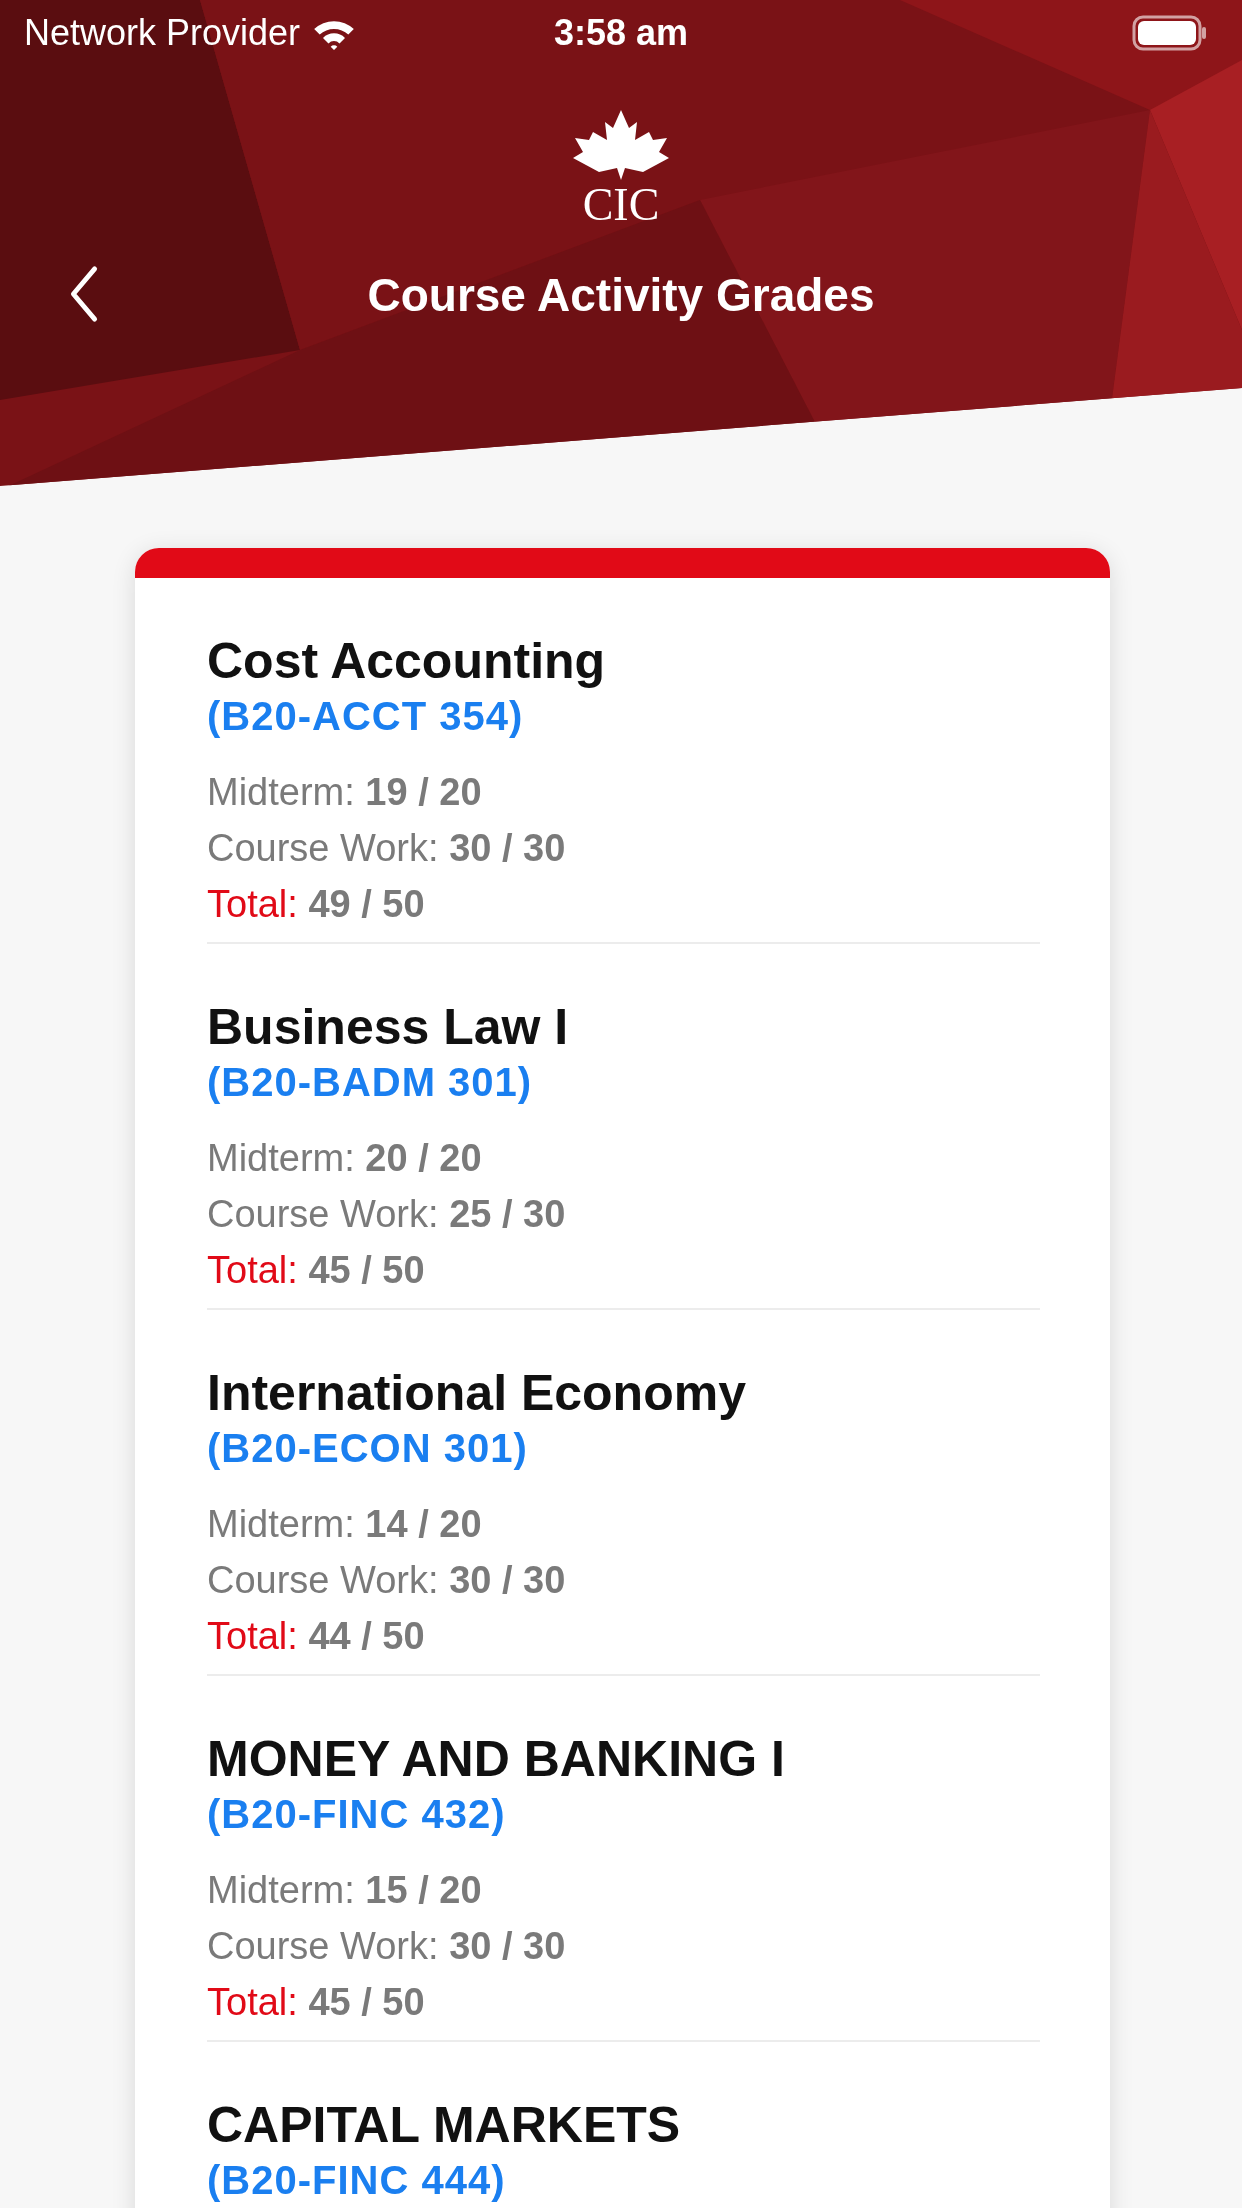 This screenshot has height=2208, width=1242. What do you see at coordinates (423, 792) in the screenshot?
I see `grade-value: 19 / 20` at bounding box center [423, 792].